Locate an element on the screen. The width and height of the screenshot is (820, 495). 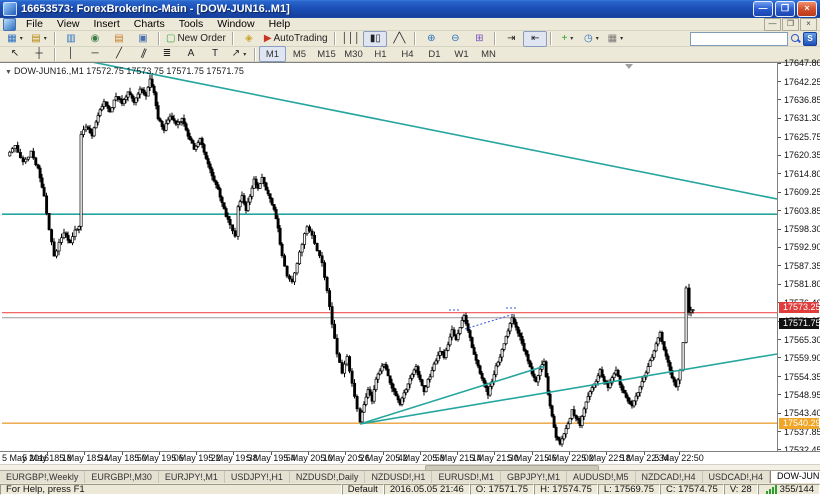
chart-tab-gbpjpy-m1: GBPJPY!,M1 is located at coordinates (534, 477).